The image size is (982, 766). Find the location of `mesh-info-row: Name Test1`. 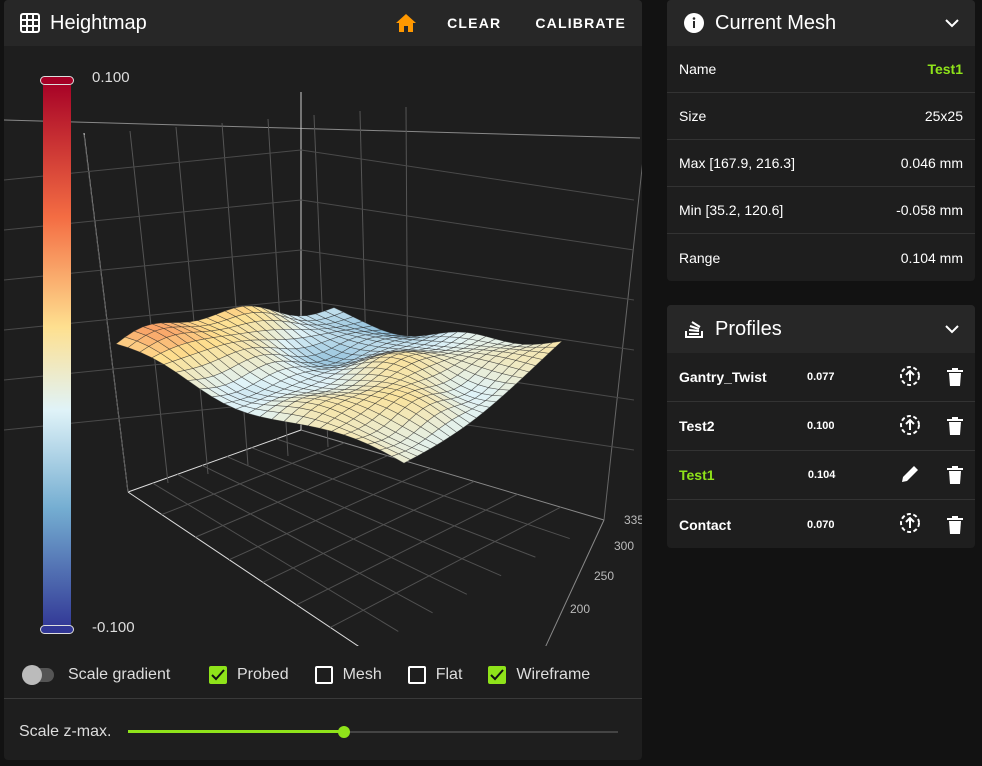

mesh-info-row: Name Test1 is located at coordinates (821, 69).